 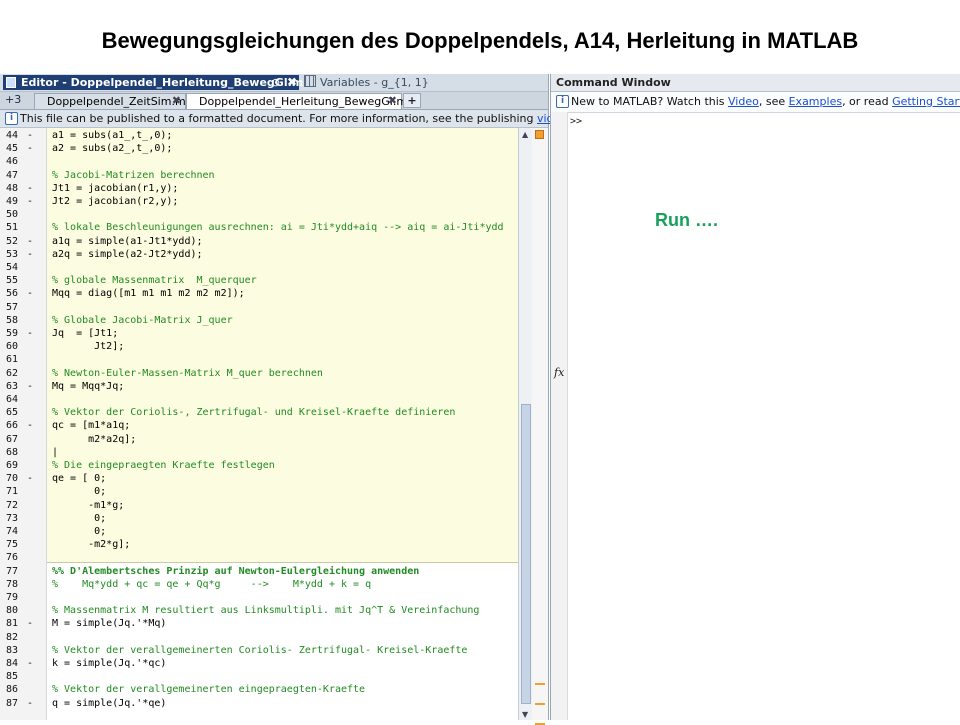 I want to click on code-line: 59- Jq = [Jt1;, so click(x=259, y=334).